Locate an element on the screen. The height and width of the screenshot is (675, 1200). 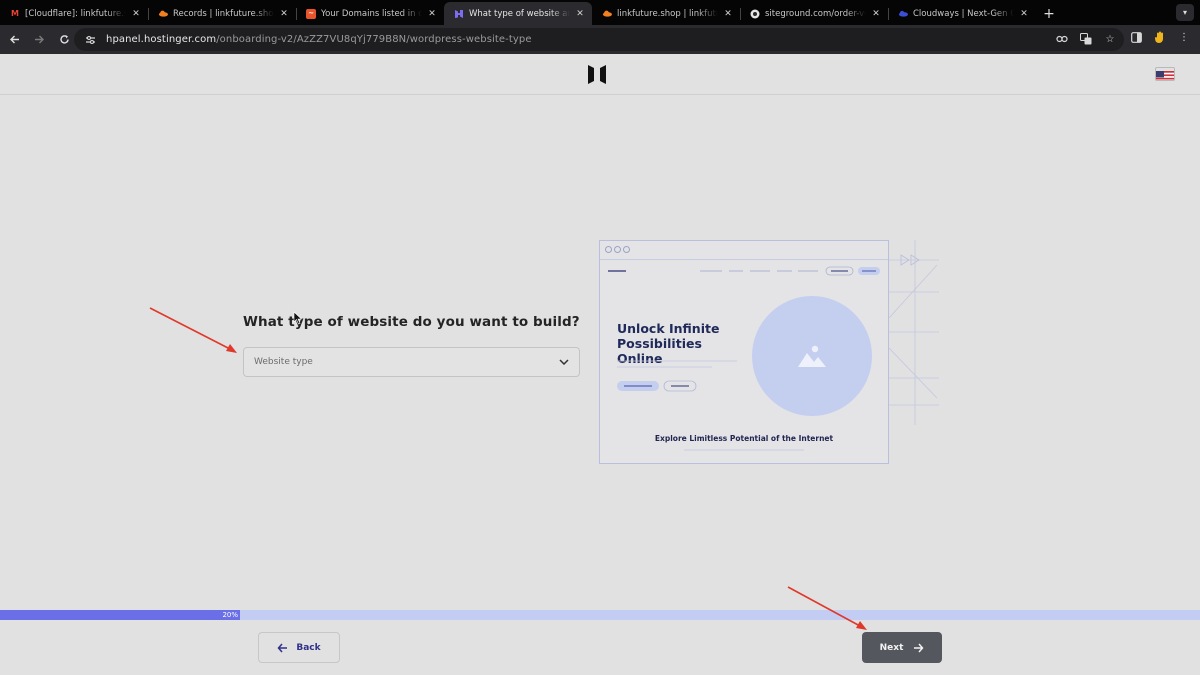
domains-icon: ~ is located at coordinates (311, 13).